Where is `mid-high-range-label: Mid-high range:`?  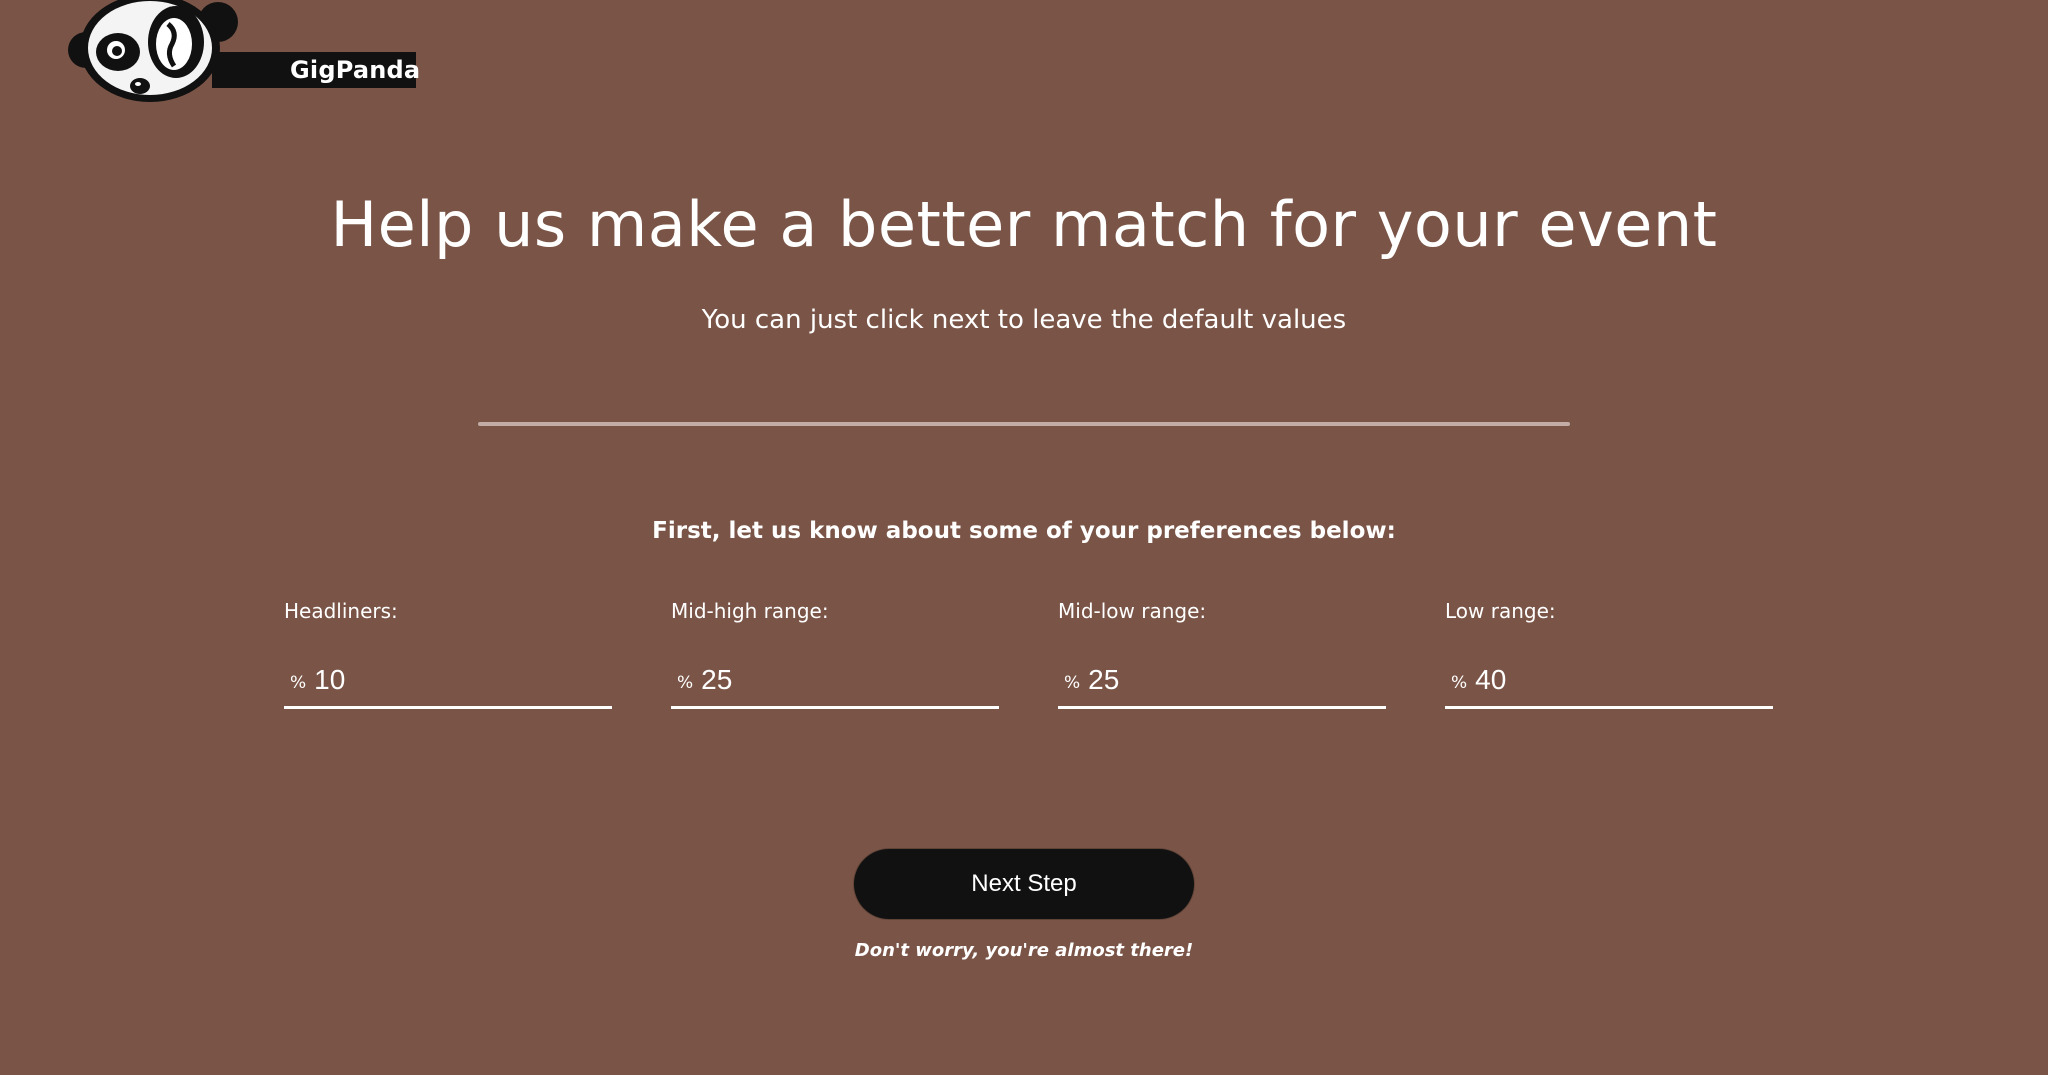
mid-high-range-label: Mid-high range: is located at coordinates (750, 611).